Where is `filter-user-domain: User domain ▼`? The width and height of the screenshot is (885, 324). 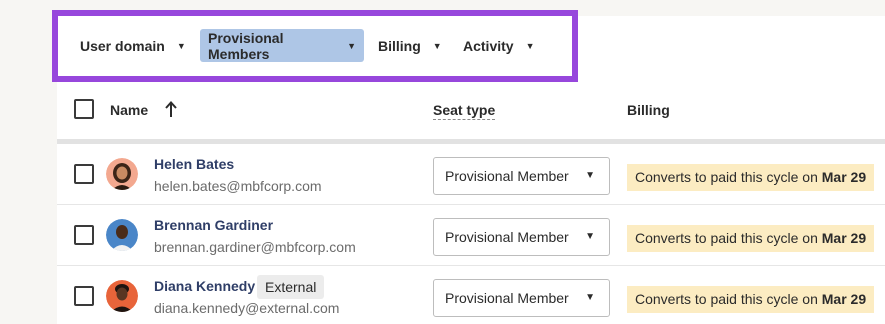
filter-user-domain: User domain ▼ is located at coordinates (133, 45).